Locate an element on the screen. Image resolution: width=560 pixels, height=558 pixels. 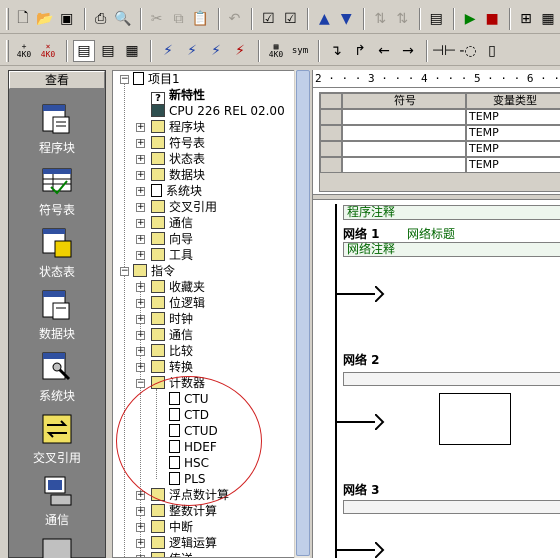
tree-node-status-table: 状态表 is located at coordinates (178, 159).